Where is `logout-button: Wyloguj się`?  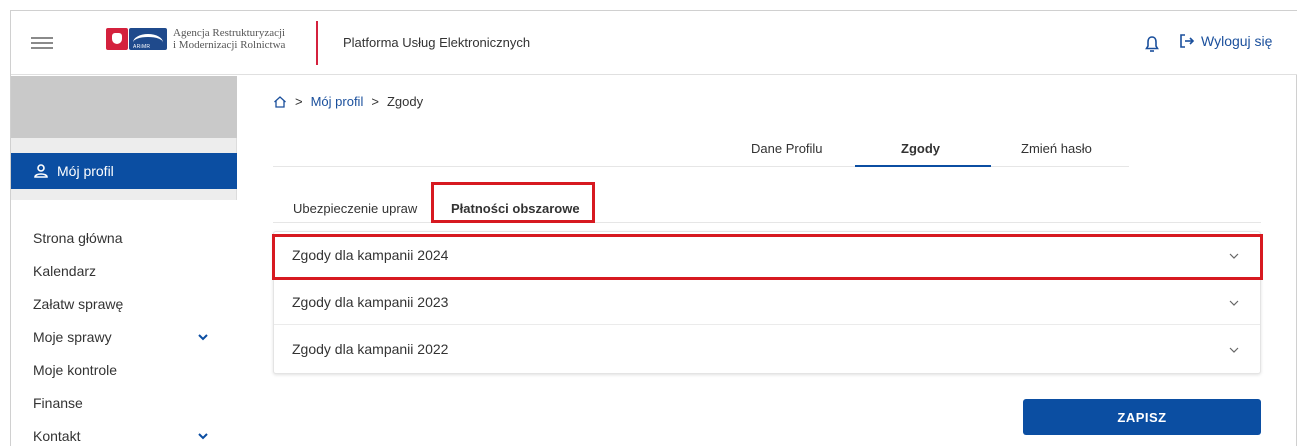
logout-button: Wyloguj się is located at coordinates (1225, 41).